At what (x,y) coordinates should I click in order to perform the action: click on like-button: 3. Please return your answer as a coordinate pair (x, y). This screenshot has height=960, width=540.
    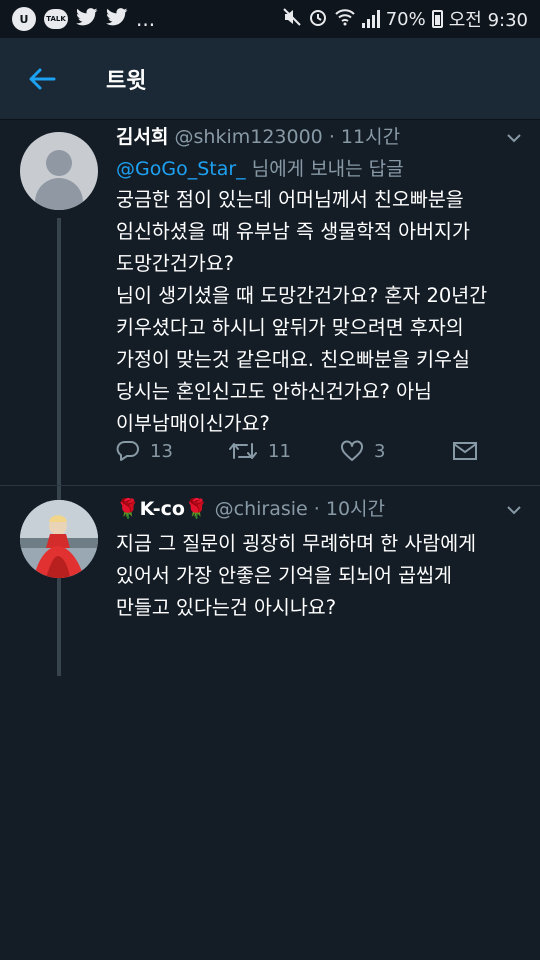
    Looking at the image, I should click on (396, 451).